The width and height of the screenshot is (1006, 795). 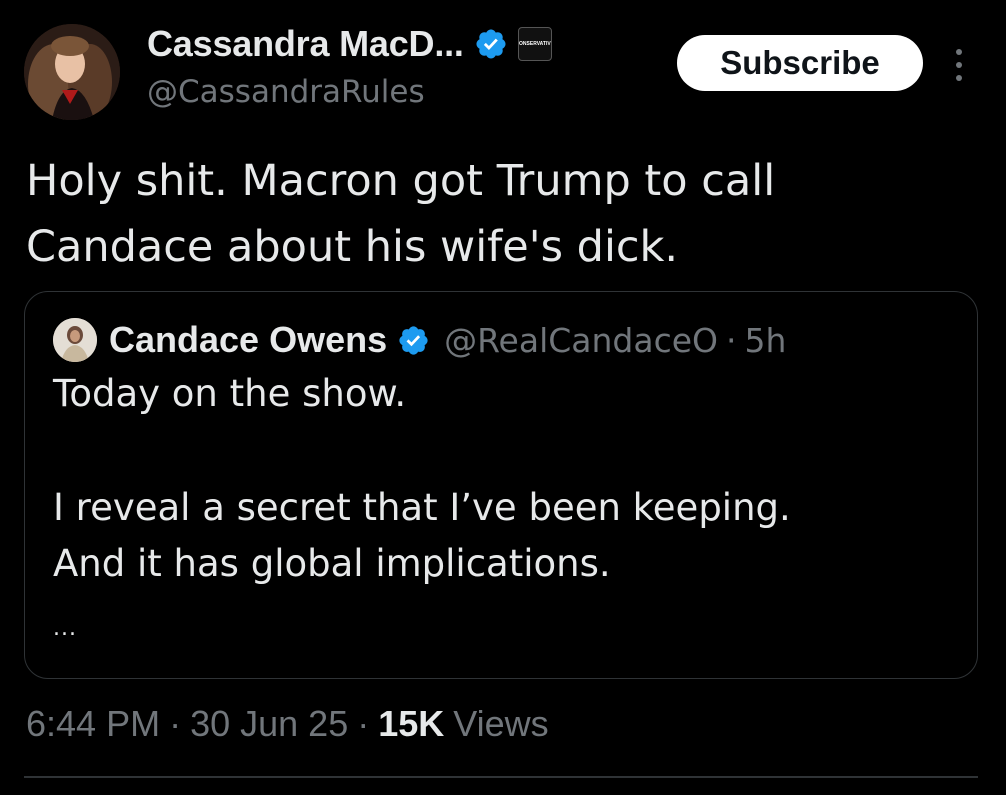 What do you see at coordinates (332, 563) in the screenshot?
I see `quoted-text-line: And it has global implications.` at bounding box center [332, 563].